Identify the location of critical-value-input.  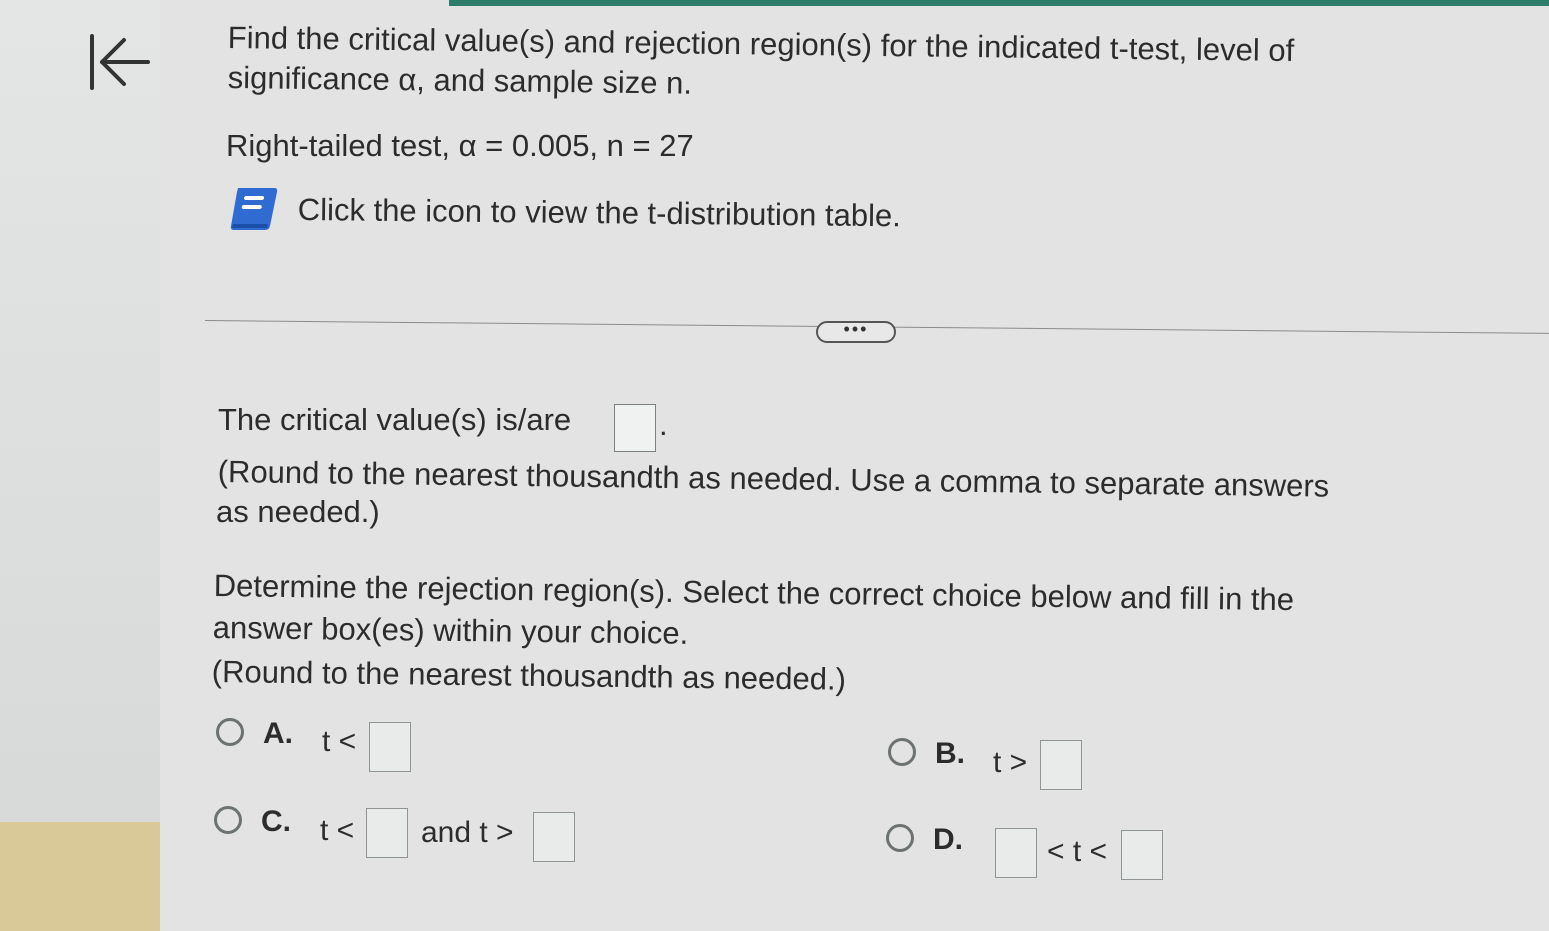
(635, 428).